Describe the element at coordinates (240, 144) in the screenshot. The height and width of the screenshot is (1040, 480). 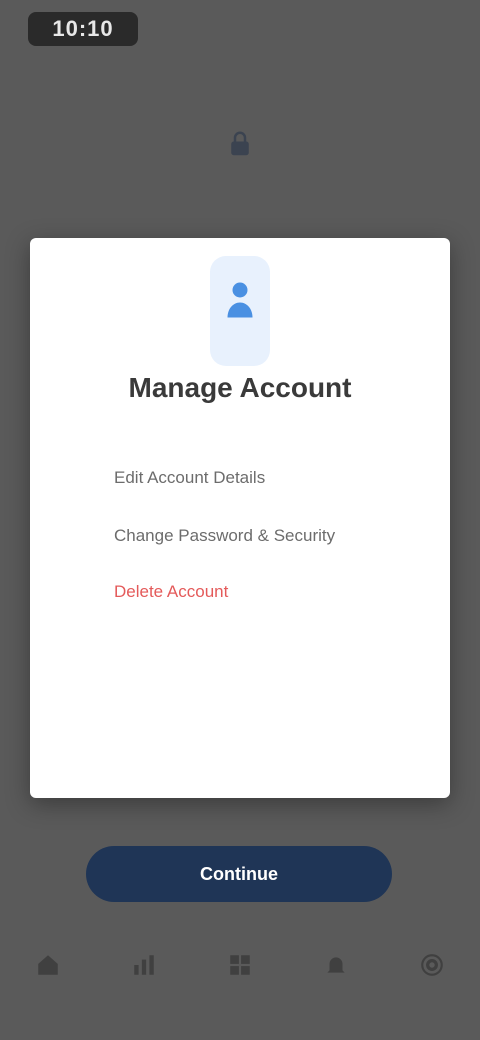
I see `lock-icon` at that location.